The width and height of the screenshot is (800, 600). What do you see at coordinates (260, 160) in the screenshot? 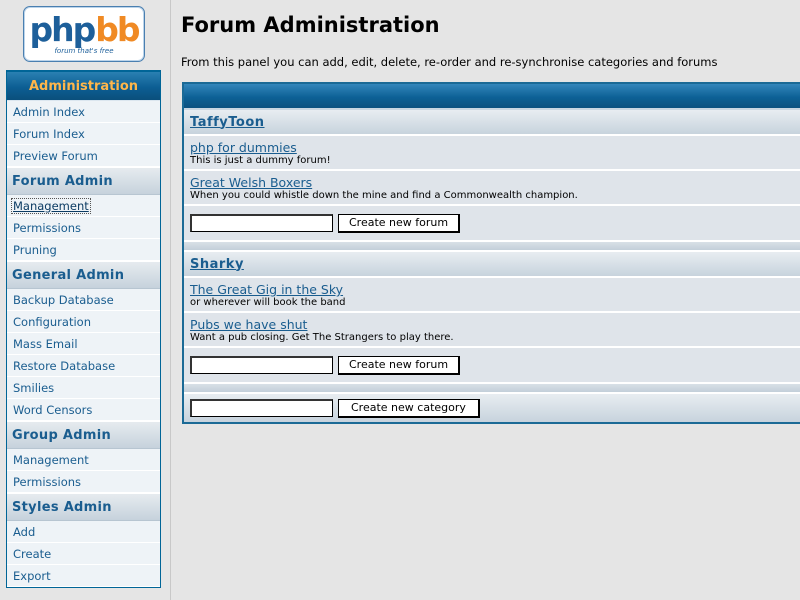
I see `forum-description: This is just a dummy forum!` at bounding box center [260, 160].